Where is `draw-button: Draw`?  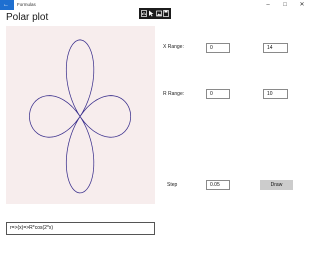 draw-button: Draw is located at coordinates (276, 185).